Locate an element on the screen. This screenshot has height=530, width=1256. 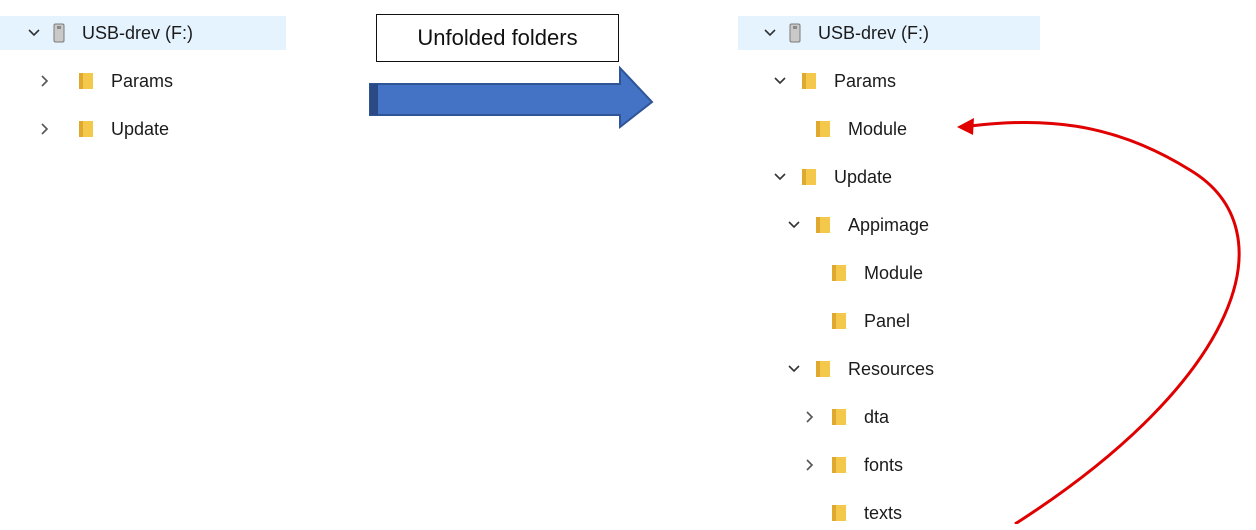
tree-item-label: dta is located at coordinates (877, 416).